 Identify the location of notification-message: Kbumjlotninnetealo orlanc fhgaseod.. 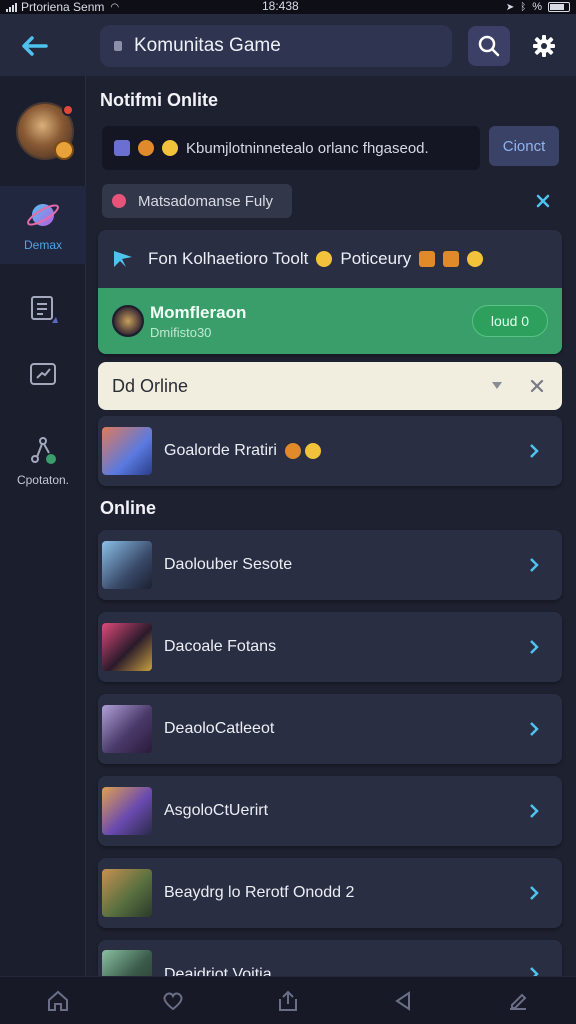
(291, 148).